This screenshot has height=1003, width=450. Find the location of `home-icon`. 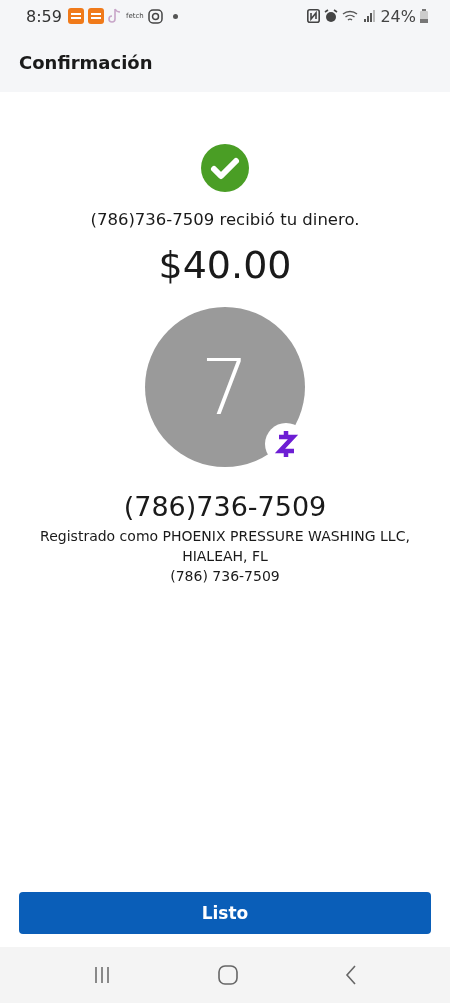

home-icon is located at coordinates (228, 975).